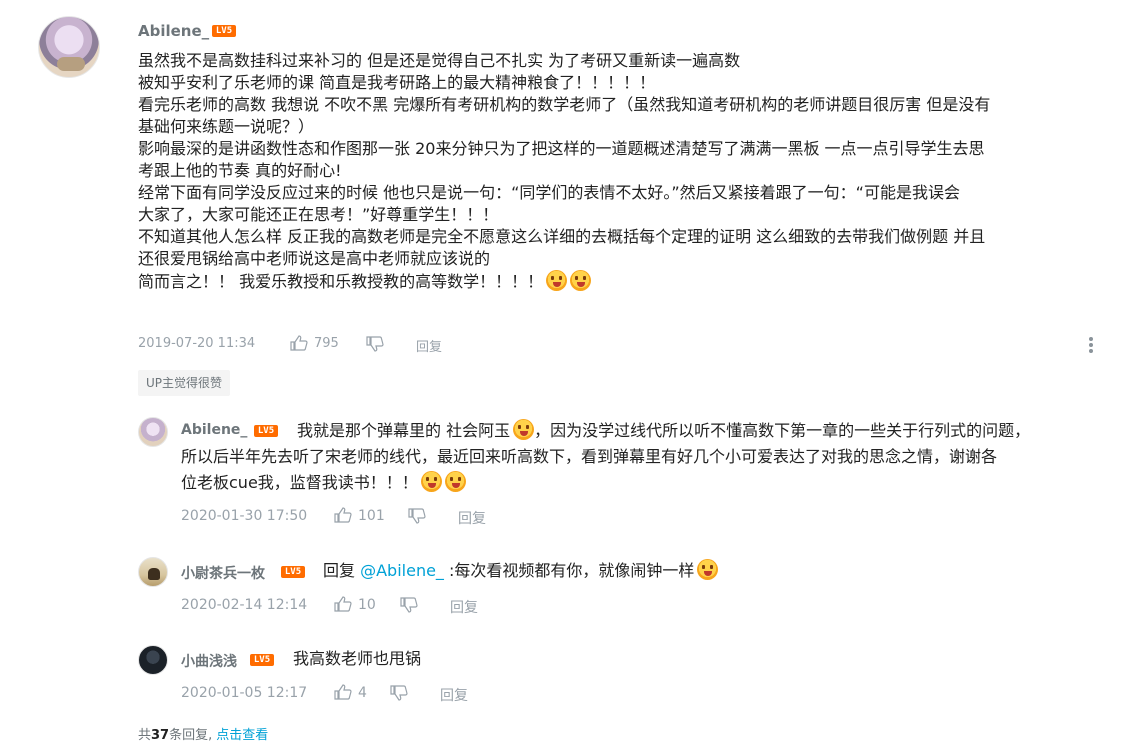  Describe the element at coordinates (244, 516) in the screenshot. I see `reply-time: 2020-01-30 17:50` at that location.